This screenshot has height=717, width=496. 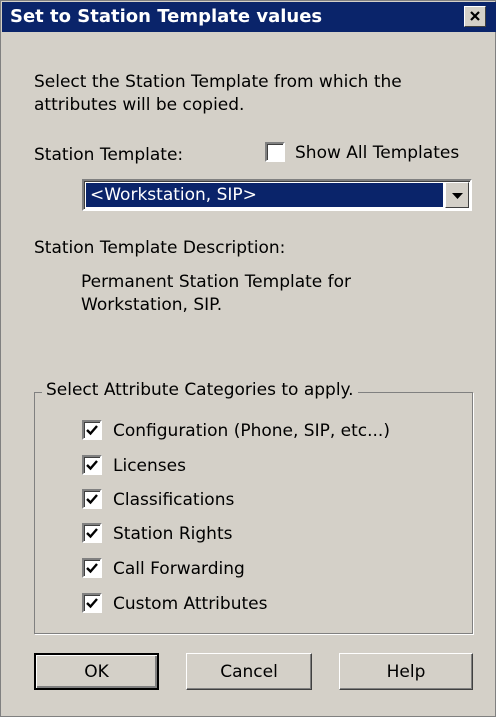 What do you see at coordinates (92, 568) in the screenshot?
I see `category-checkbox-call-forwarding` at bounding box center [92, 568].